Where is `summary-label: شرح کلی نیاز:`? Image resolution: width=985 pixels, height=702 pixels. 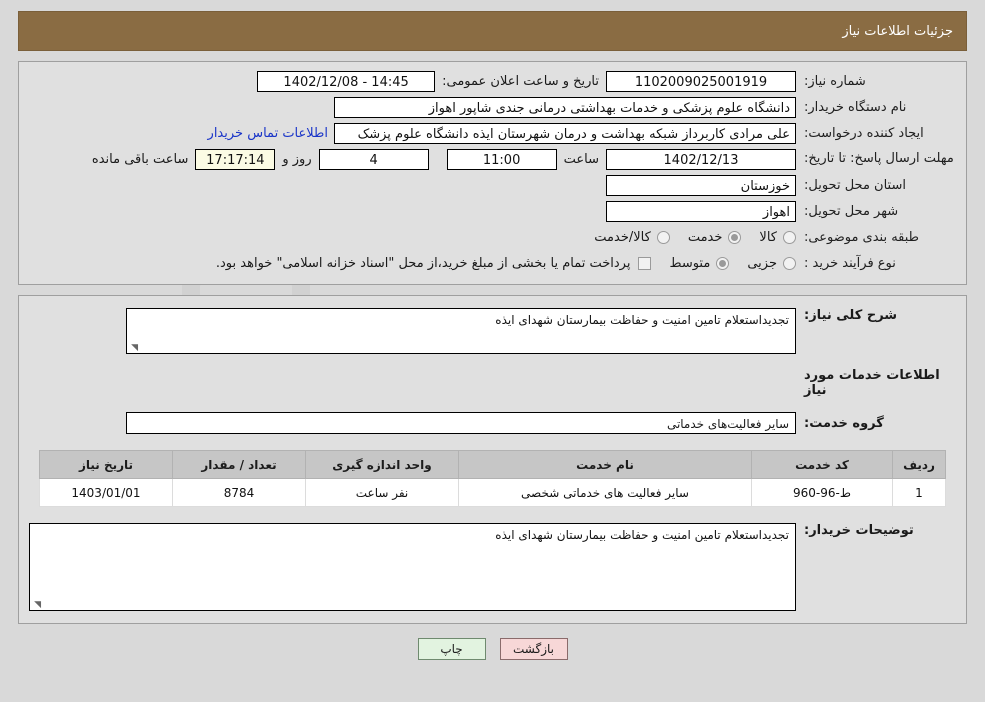 summary-label: شرح کلی نیاز: is located at coordinates (851, 315).